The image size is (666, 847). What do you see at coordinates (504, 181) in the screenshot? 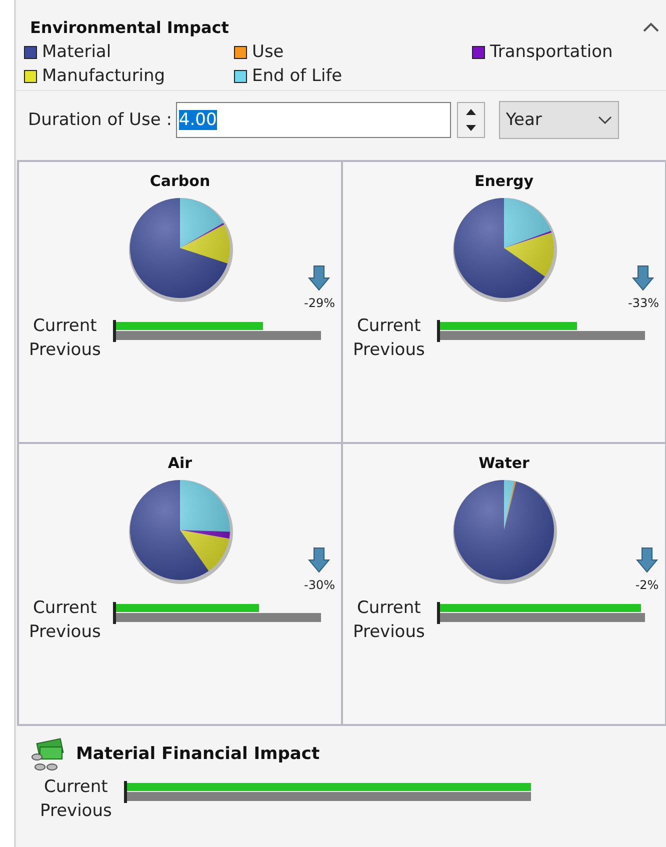
I see `card-title: Energy` at bounding box center [504, 181].